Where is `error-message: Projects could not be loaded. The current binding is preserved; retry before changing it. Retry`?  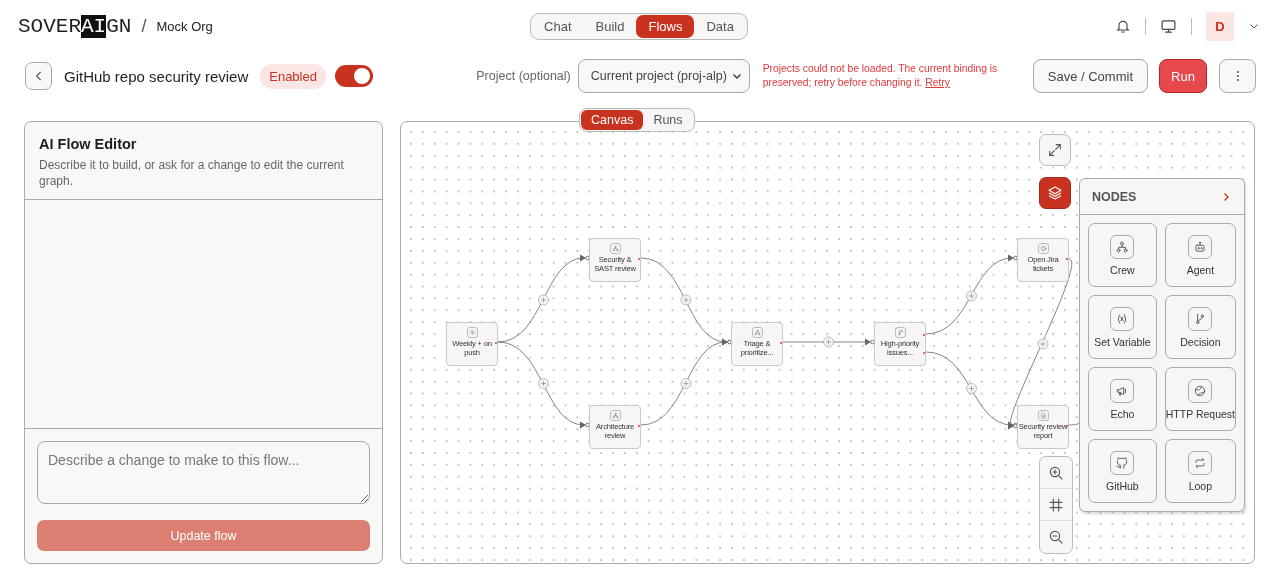 error-message: Projects could not be loaded. The current binding is preserved; retry before changing it. Retry is located at coordinates (880, 76).